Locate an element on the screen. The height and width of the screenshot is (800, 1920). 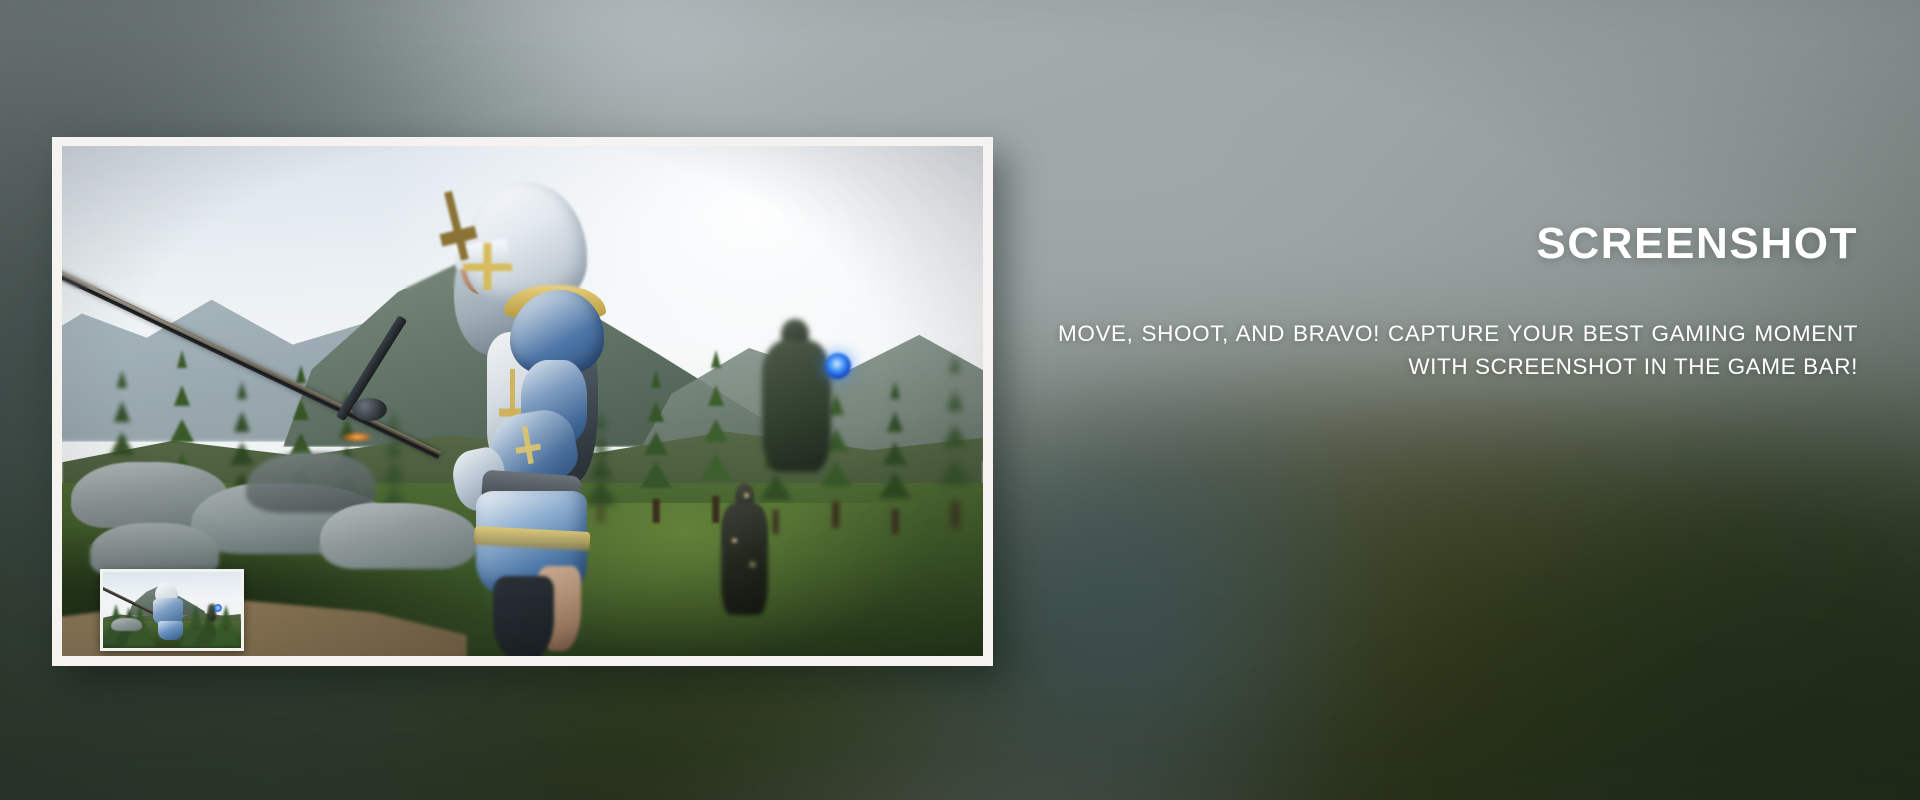
thumb-knight-body is located at coordinates (168, 610).